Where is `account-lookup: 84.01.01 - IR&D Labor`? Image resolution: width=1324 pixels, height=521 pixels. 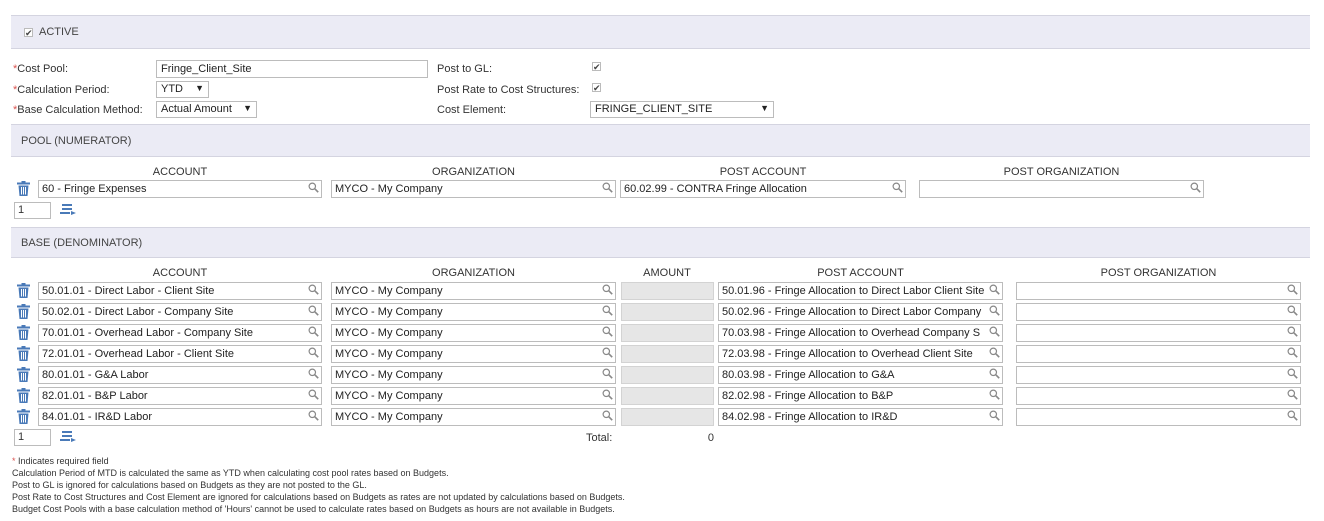 account-lookup: 84.01.01 - IR&D Labor is located at coordinates (180, 417).